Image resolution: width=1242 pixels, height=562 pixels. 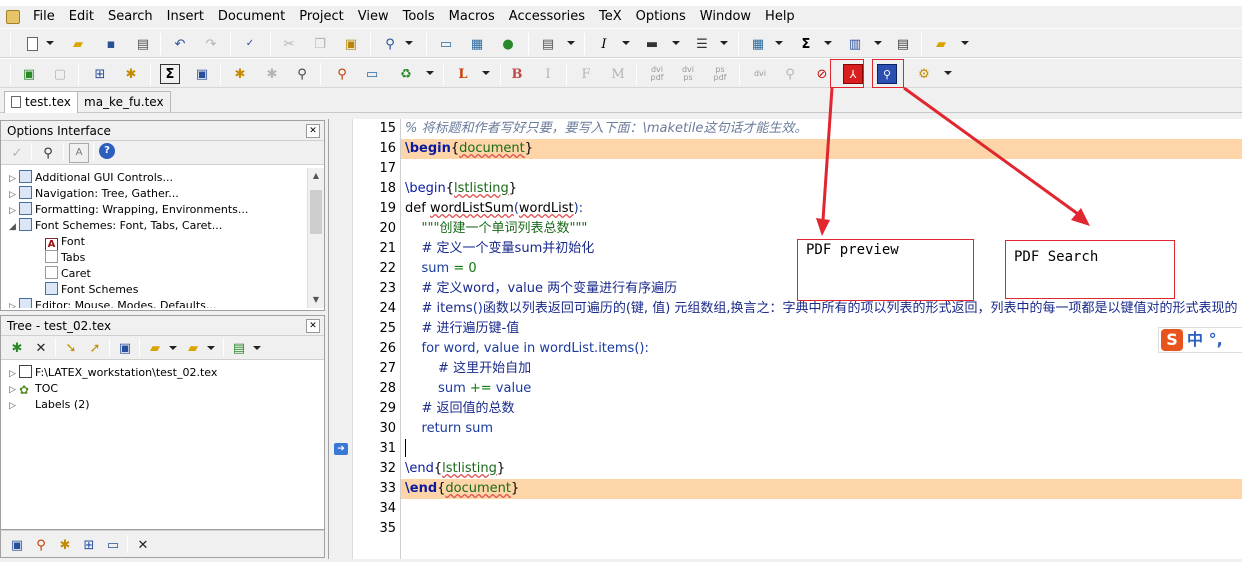 I want to click on expand-icon: ➘, so click(x=71, y=348).